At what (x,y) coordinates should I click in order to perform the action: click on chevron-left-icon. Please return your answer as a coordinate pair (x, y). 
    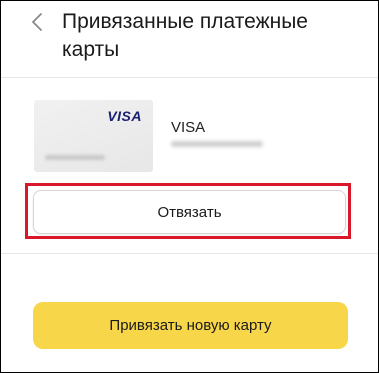
    Looking at the image, I should click on (37, 22).